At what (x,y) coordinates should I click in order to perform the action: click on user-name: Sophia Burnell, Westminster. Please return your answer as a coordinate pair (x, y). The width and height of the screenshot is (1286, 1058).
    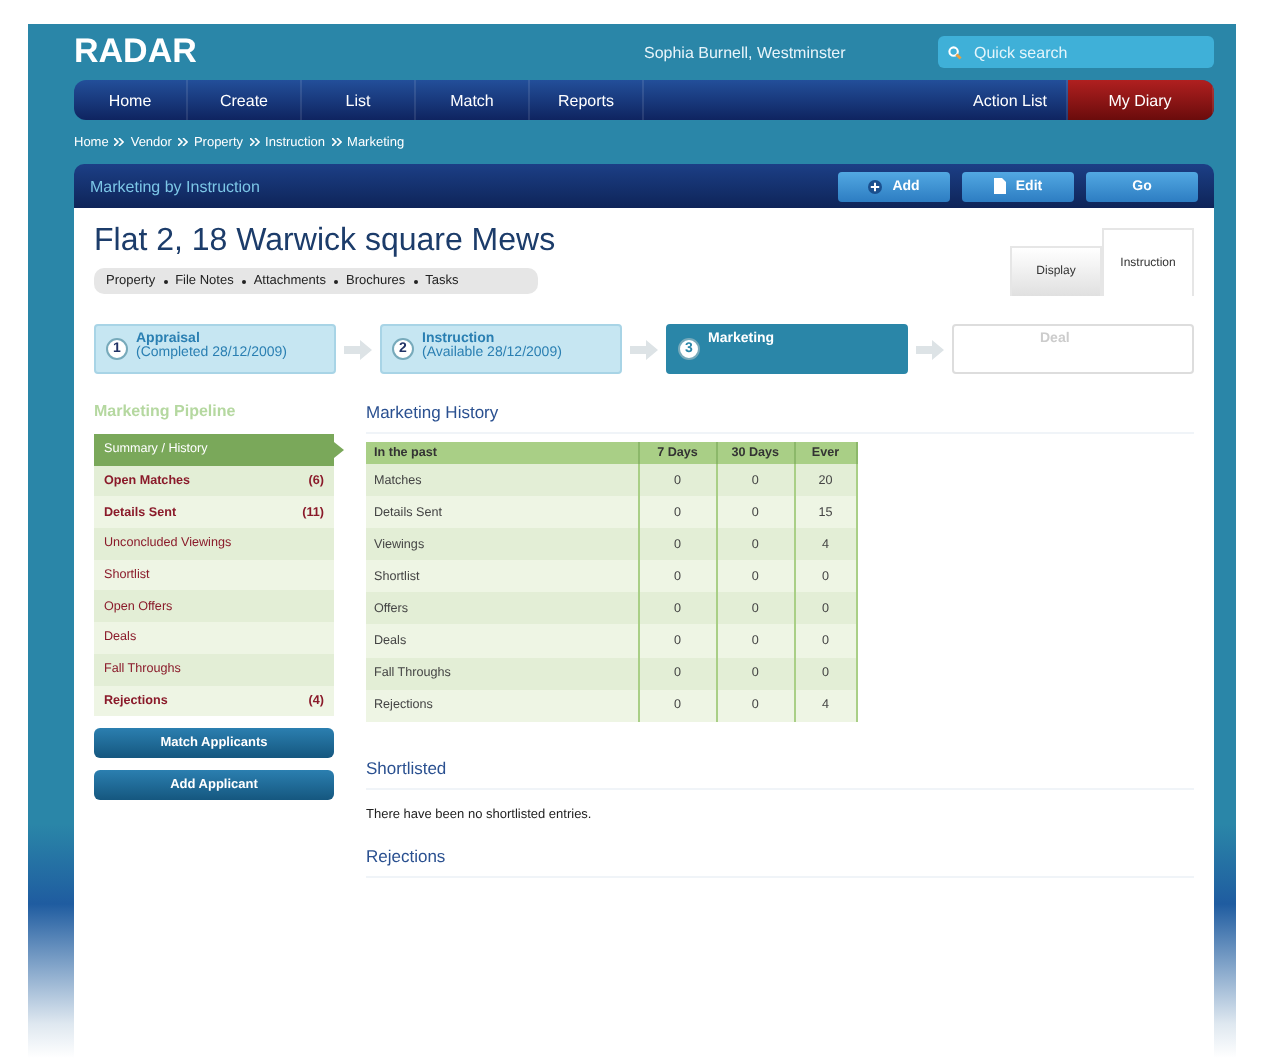
    Looking at the image, I should click on (746, 52).